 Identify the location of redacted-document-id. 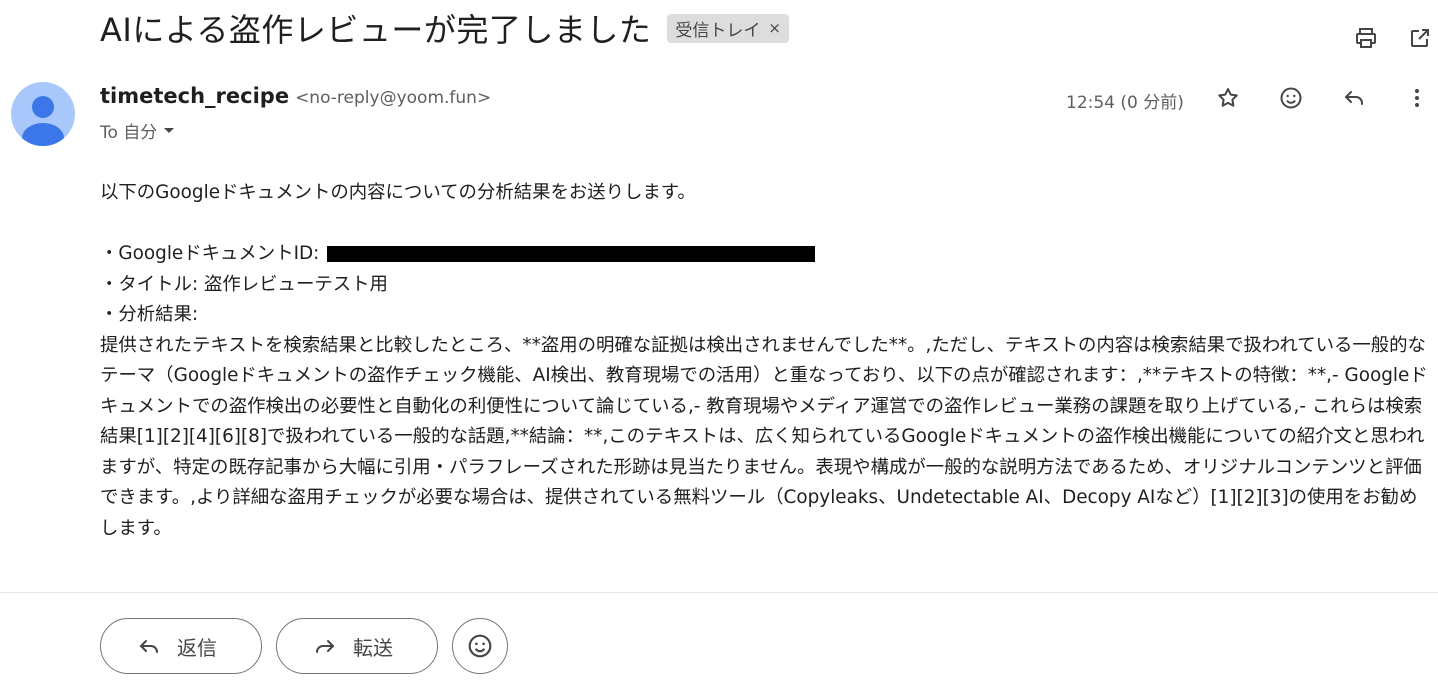
(571, 254).